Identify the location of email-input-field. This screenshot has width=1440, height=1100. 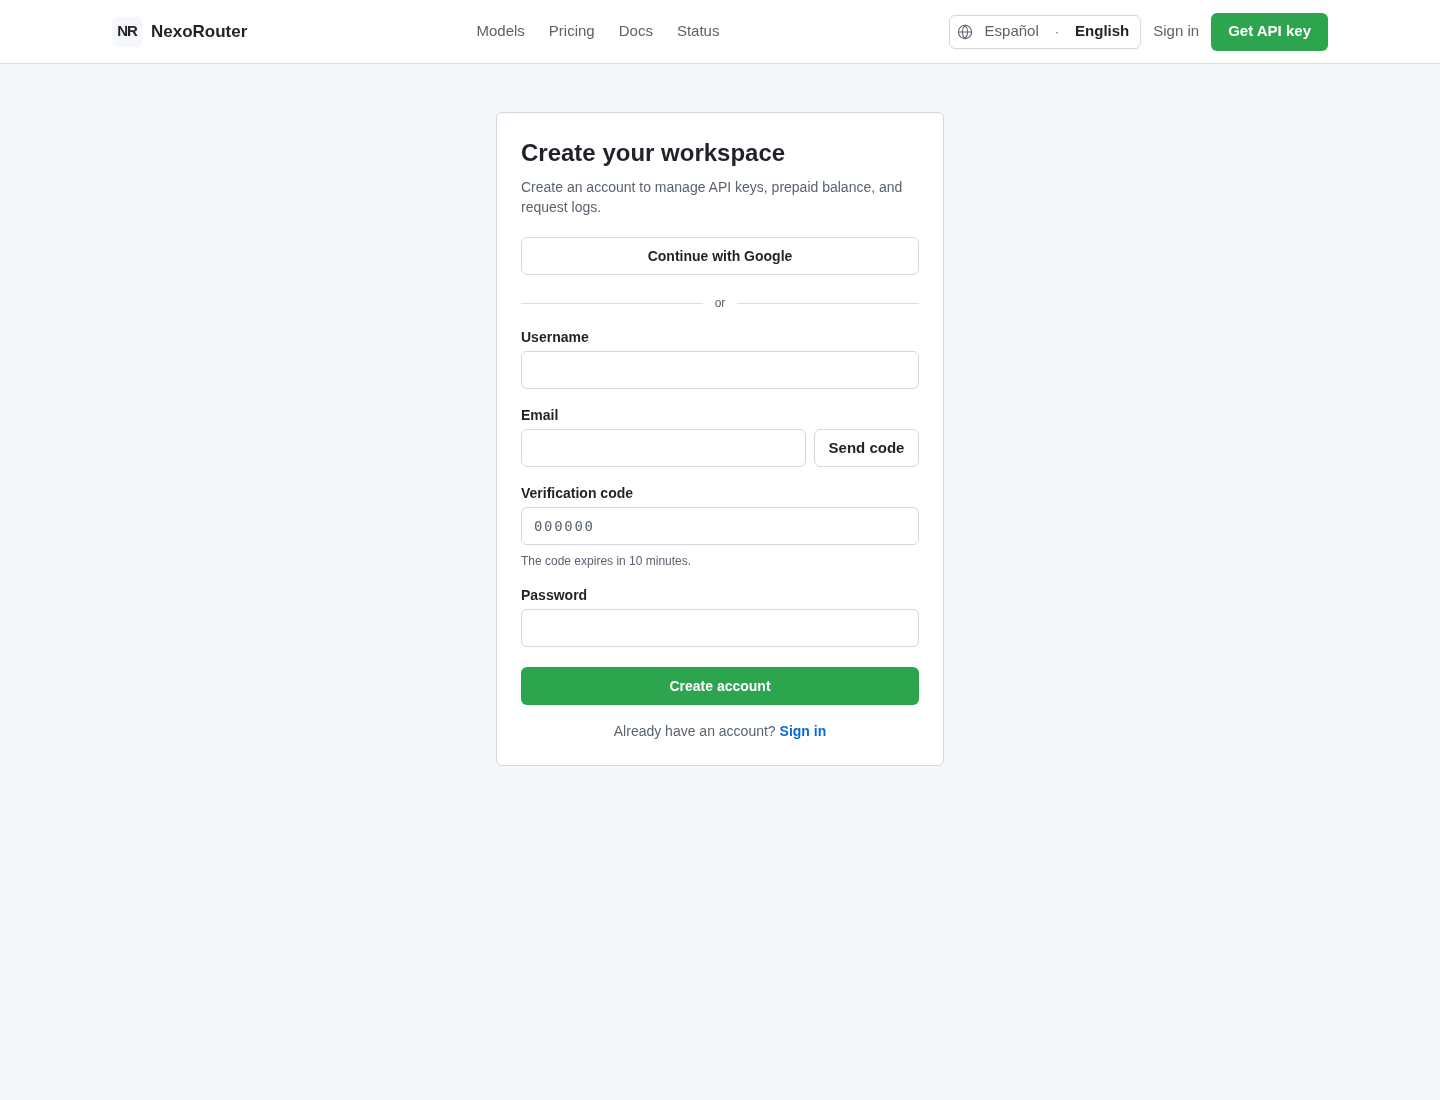
(663, 448).